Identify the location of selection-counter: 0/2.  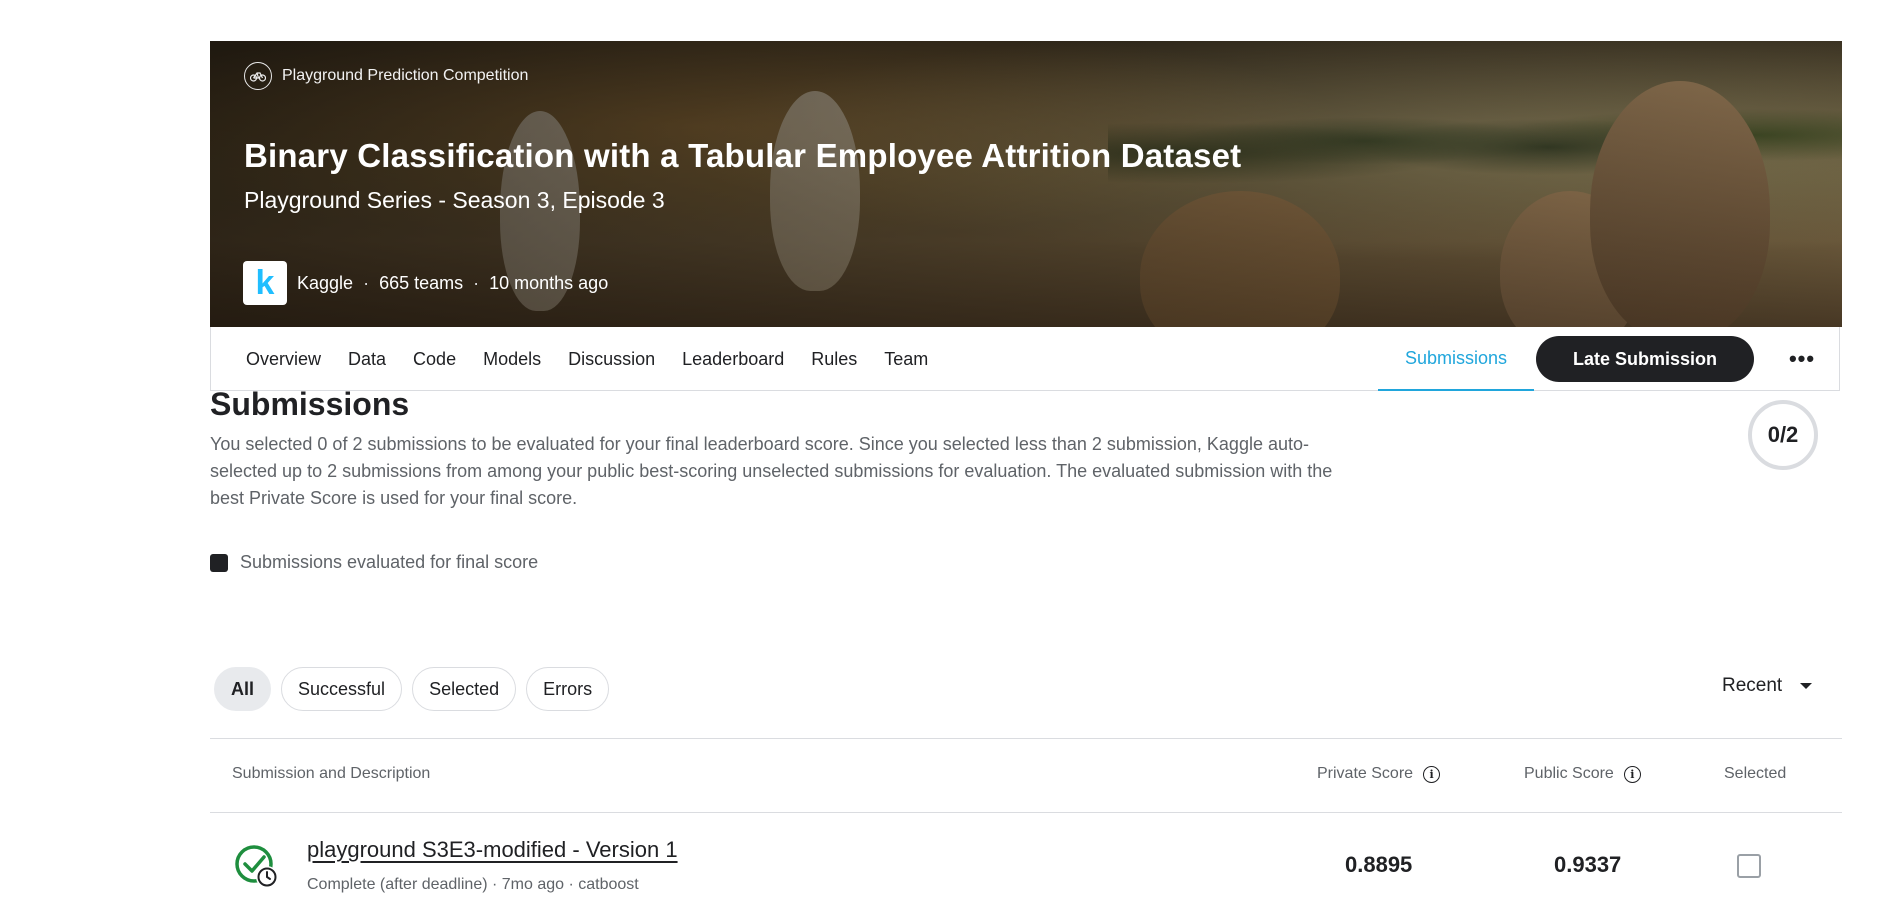
(1783, 435).